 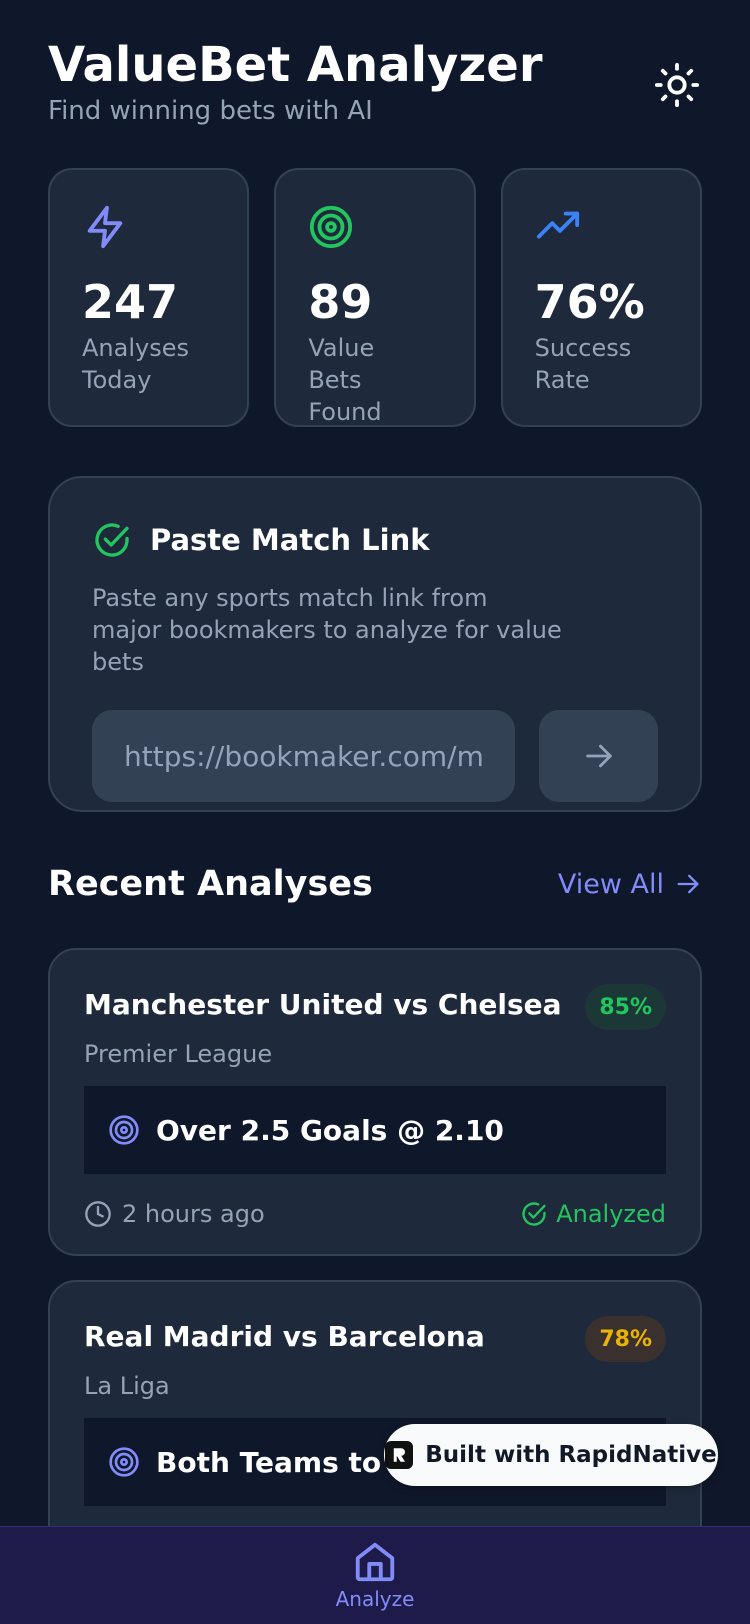 I want to click on nav-item-analyze: Analyze, so click(x=375, y=1575).